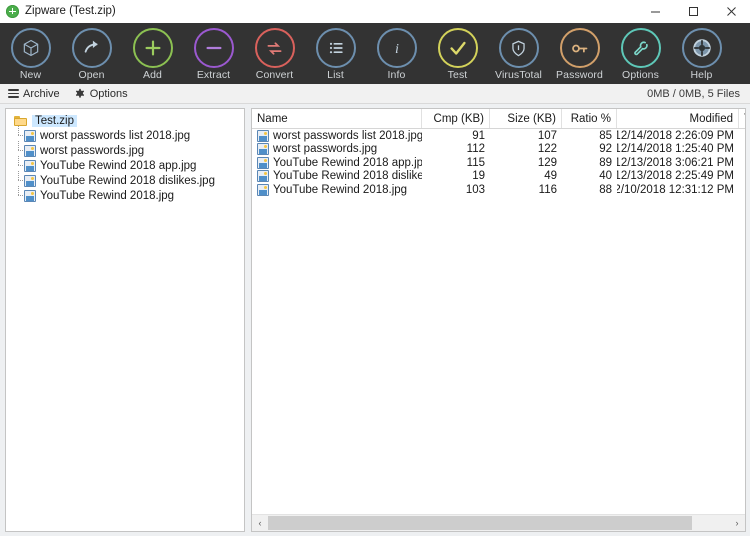 The width and height of the screenshot is (750, 536). What do you see at coordinates (518, 48) in the screenshot?
I see `shield-icon` at bounding box center [518, 48].